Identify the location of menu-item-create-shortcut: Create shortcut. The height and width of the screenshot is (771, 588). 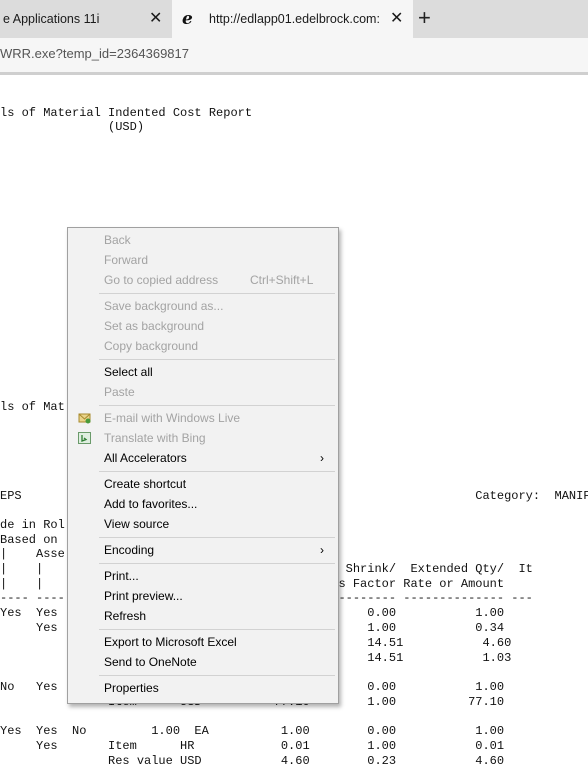
(203, 484).